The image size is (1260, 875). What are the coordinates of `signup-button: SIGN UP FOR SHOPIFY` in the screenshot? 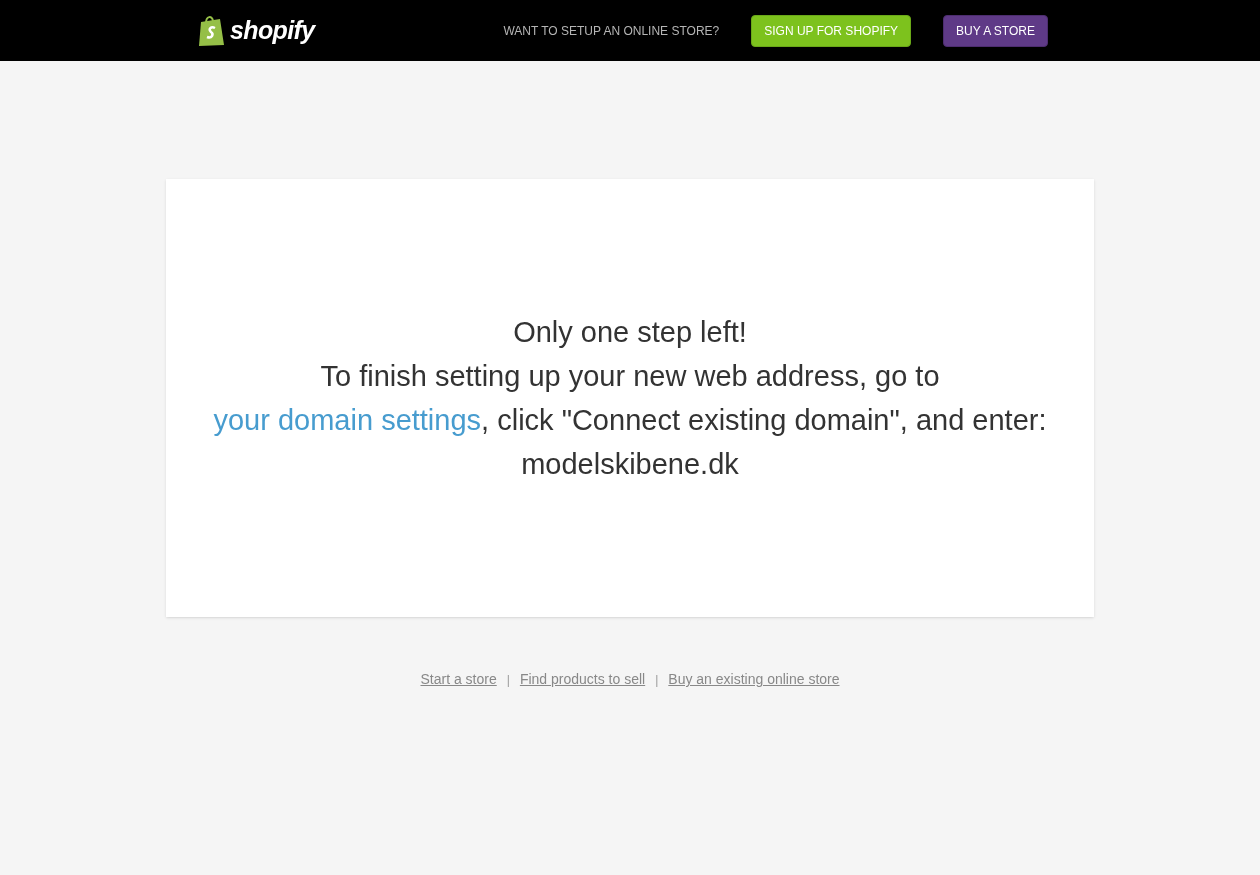 It's located at (831, 30).